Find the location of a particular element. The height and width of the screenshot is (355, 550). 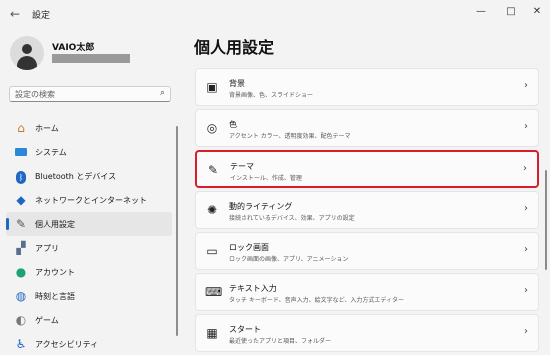

keyboard-icon: ⌨ is located at coordinates (214, 292).